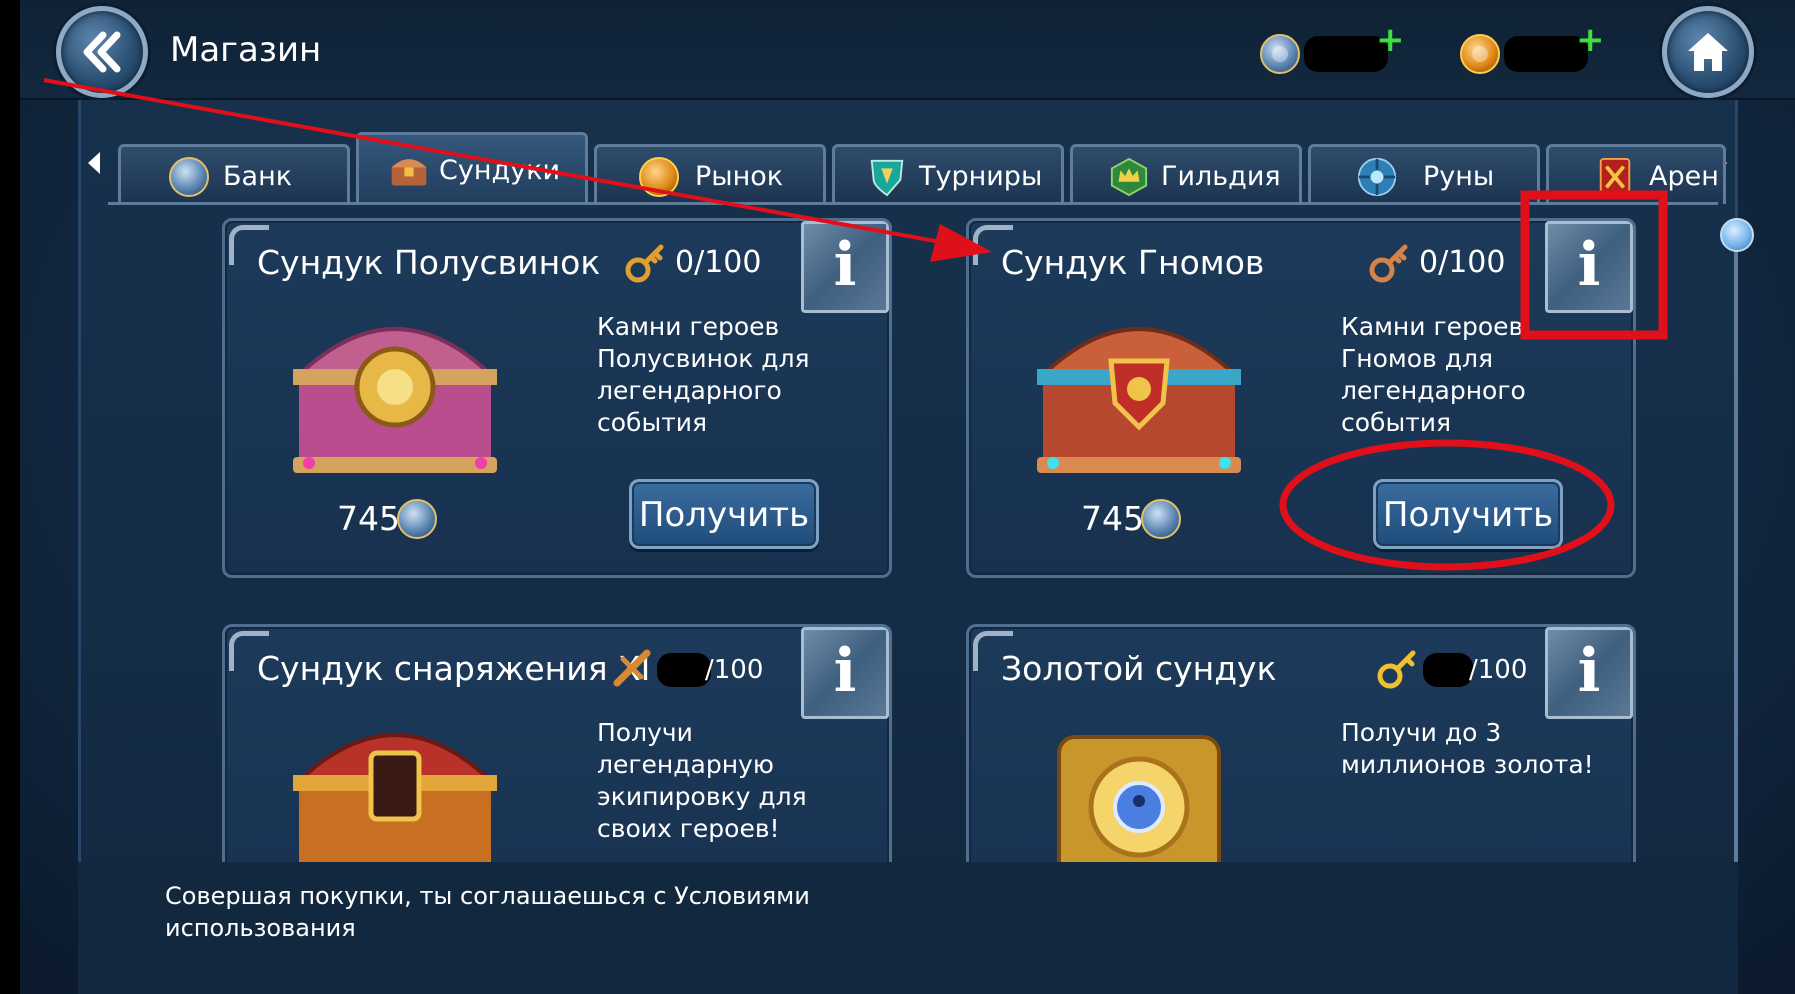 The image size is (1795, 994). I want to click on back-button, so click(102, 52).